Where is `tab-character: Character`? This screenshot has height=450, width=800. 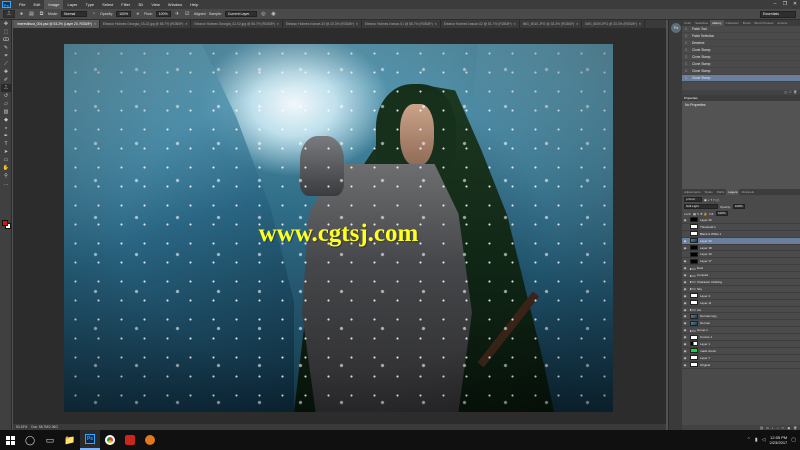 tab-character: Character is located at coordinates (732, 23).